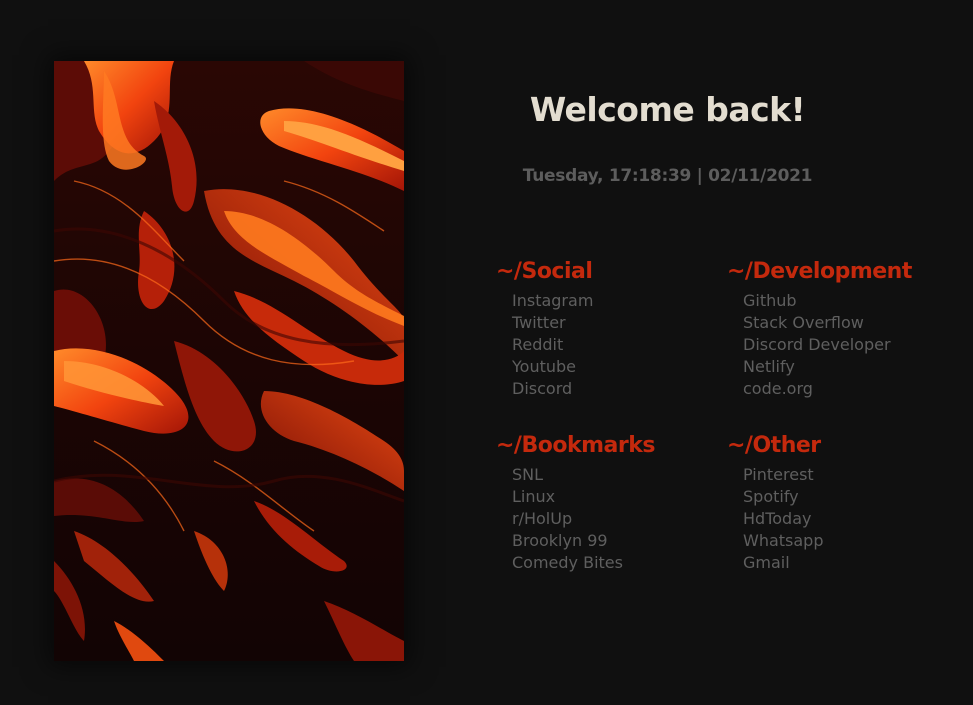 This screenshot has width=973, height=705. I want to click on link-snl: SNL, so click(624, 475).